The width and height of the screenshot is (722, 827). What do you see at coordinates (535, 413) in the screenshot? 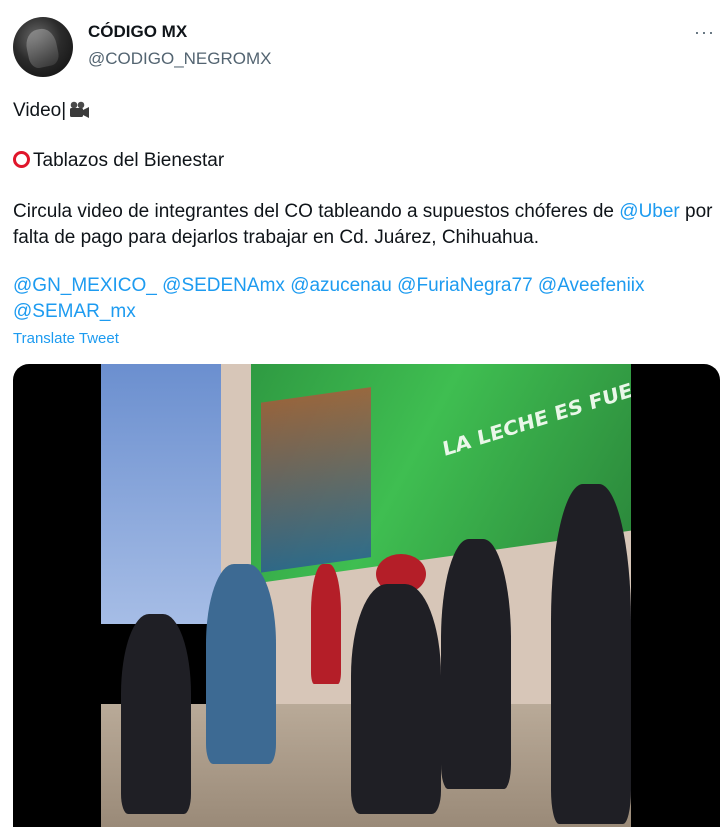
I see `billboard-text: LA LECHE ES FUENTE` at bounding box center [535, 413].